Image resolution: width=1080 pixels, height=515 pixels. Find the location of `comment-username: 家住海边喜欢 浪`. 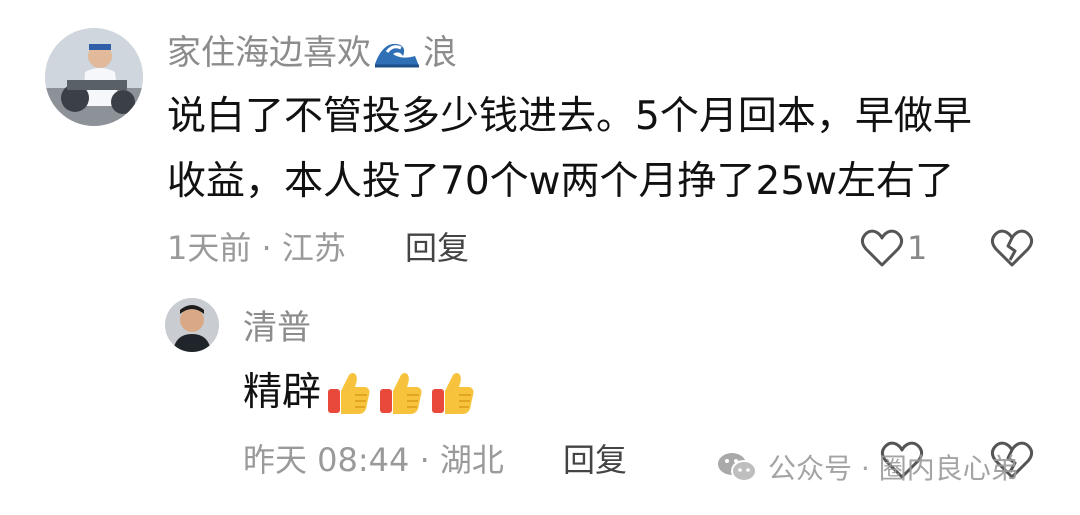

comment-username: 家住海边喜欢 浪 is located at coordinates (312, 52).